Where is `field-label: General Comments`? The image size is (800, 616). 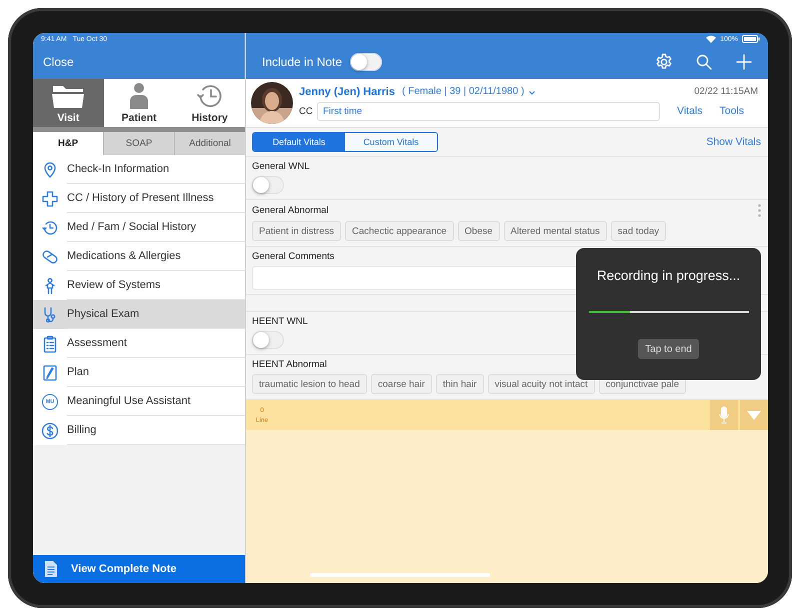 field-label: General Comments is located at coordinates (294, 256).